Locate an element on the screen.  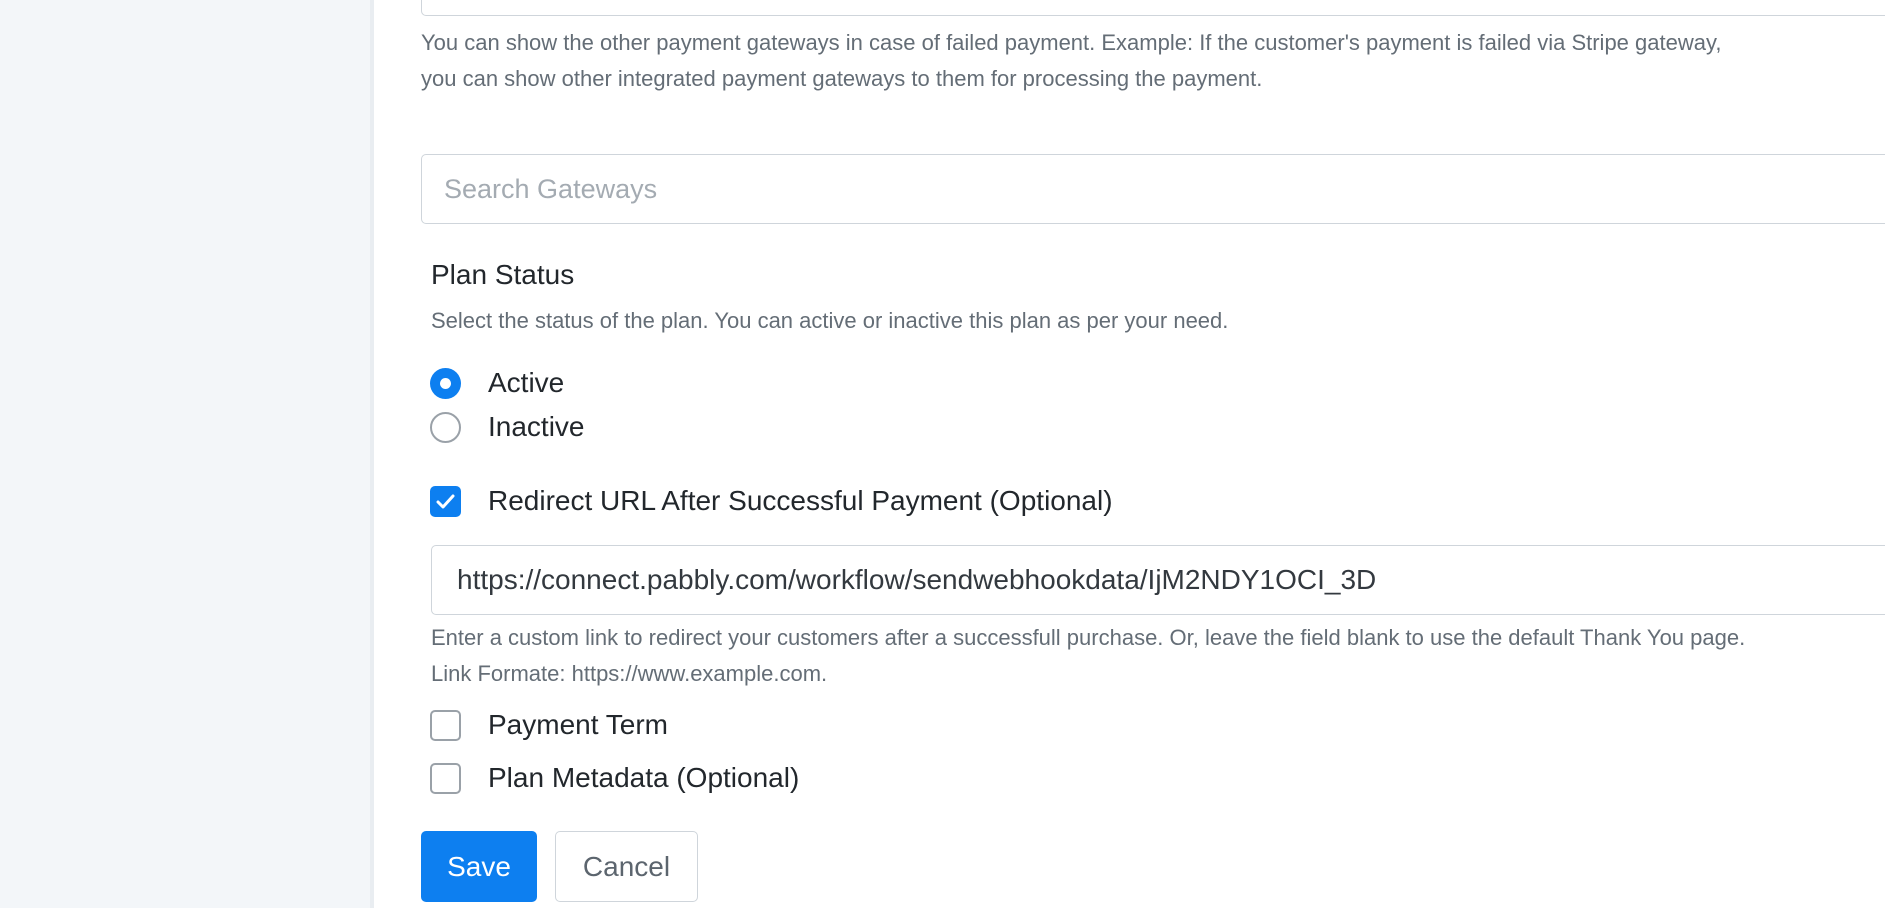
plan-metadata-checkbox is located at coordinates (445, 778).